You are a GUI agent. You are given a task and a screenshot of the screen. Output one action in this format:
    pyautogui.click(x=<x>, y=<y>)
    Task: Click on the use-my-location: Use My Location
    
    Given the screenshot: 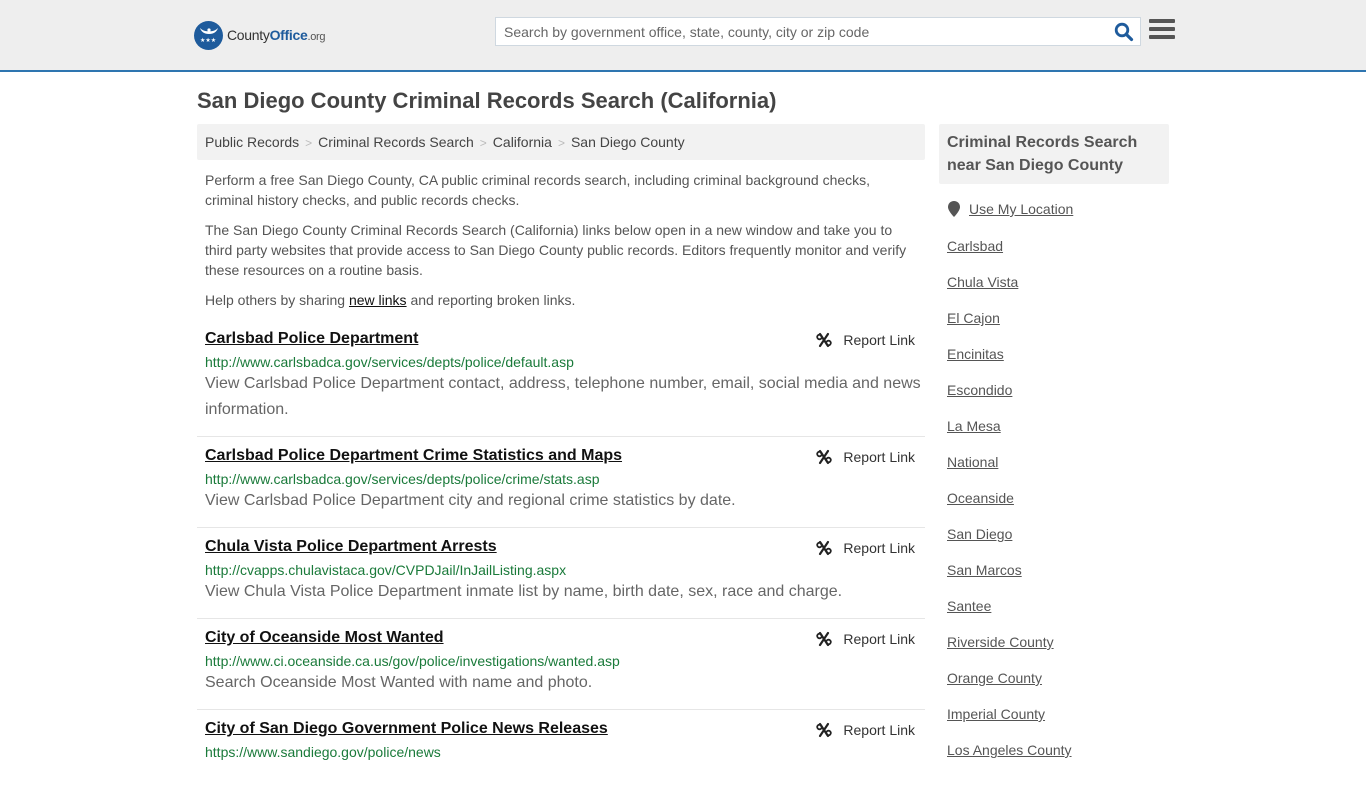 What is the action you would take?
    pyautogui.click(x=1010, y=209)
    